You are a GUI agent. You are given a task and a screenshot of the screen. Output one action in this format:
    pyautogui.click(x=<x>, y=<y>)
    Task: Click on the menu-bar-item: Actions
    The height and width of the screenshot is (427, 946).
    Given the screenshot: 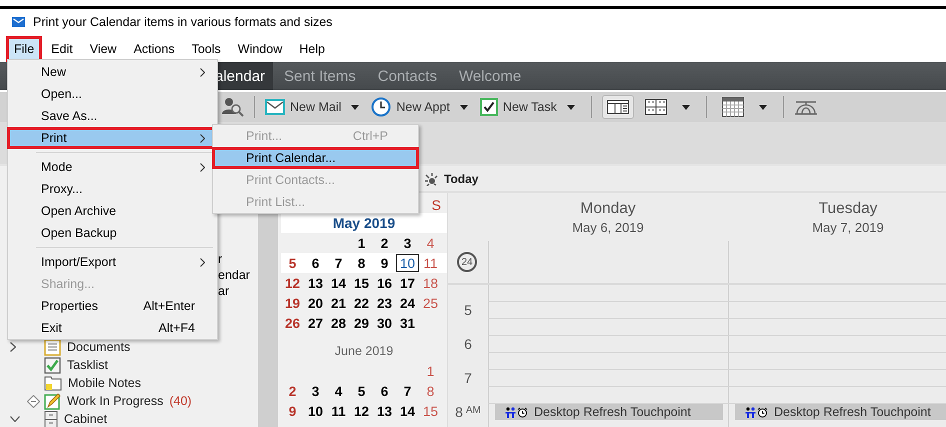 What is the action you would take?
    pyautogui.click(x=154, y=49)
    